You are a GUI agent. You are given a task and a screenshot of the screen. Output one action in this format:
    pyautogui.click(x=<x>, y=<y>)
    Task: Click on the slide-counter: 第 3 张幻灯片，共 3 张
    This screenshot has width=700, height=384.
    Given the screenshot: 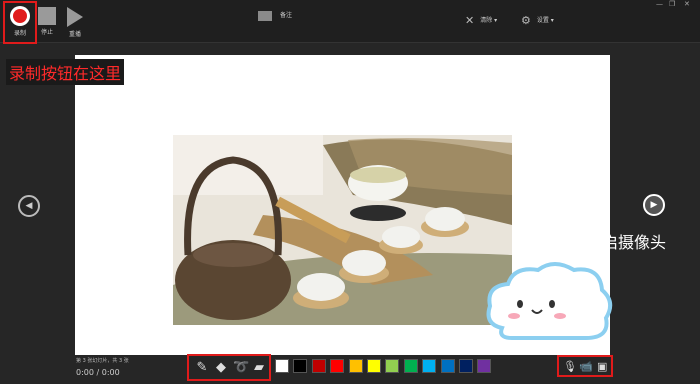 What is the action you would take?
    pyautogui.click(x=102, y=361)
    